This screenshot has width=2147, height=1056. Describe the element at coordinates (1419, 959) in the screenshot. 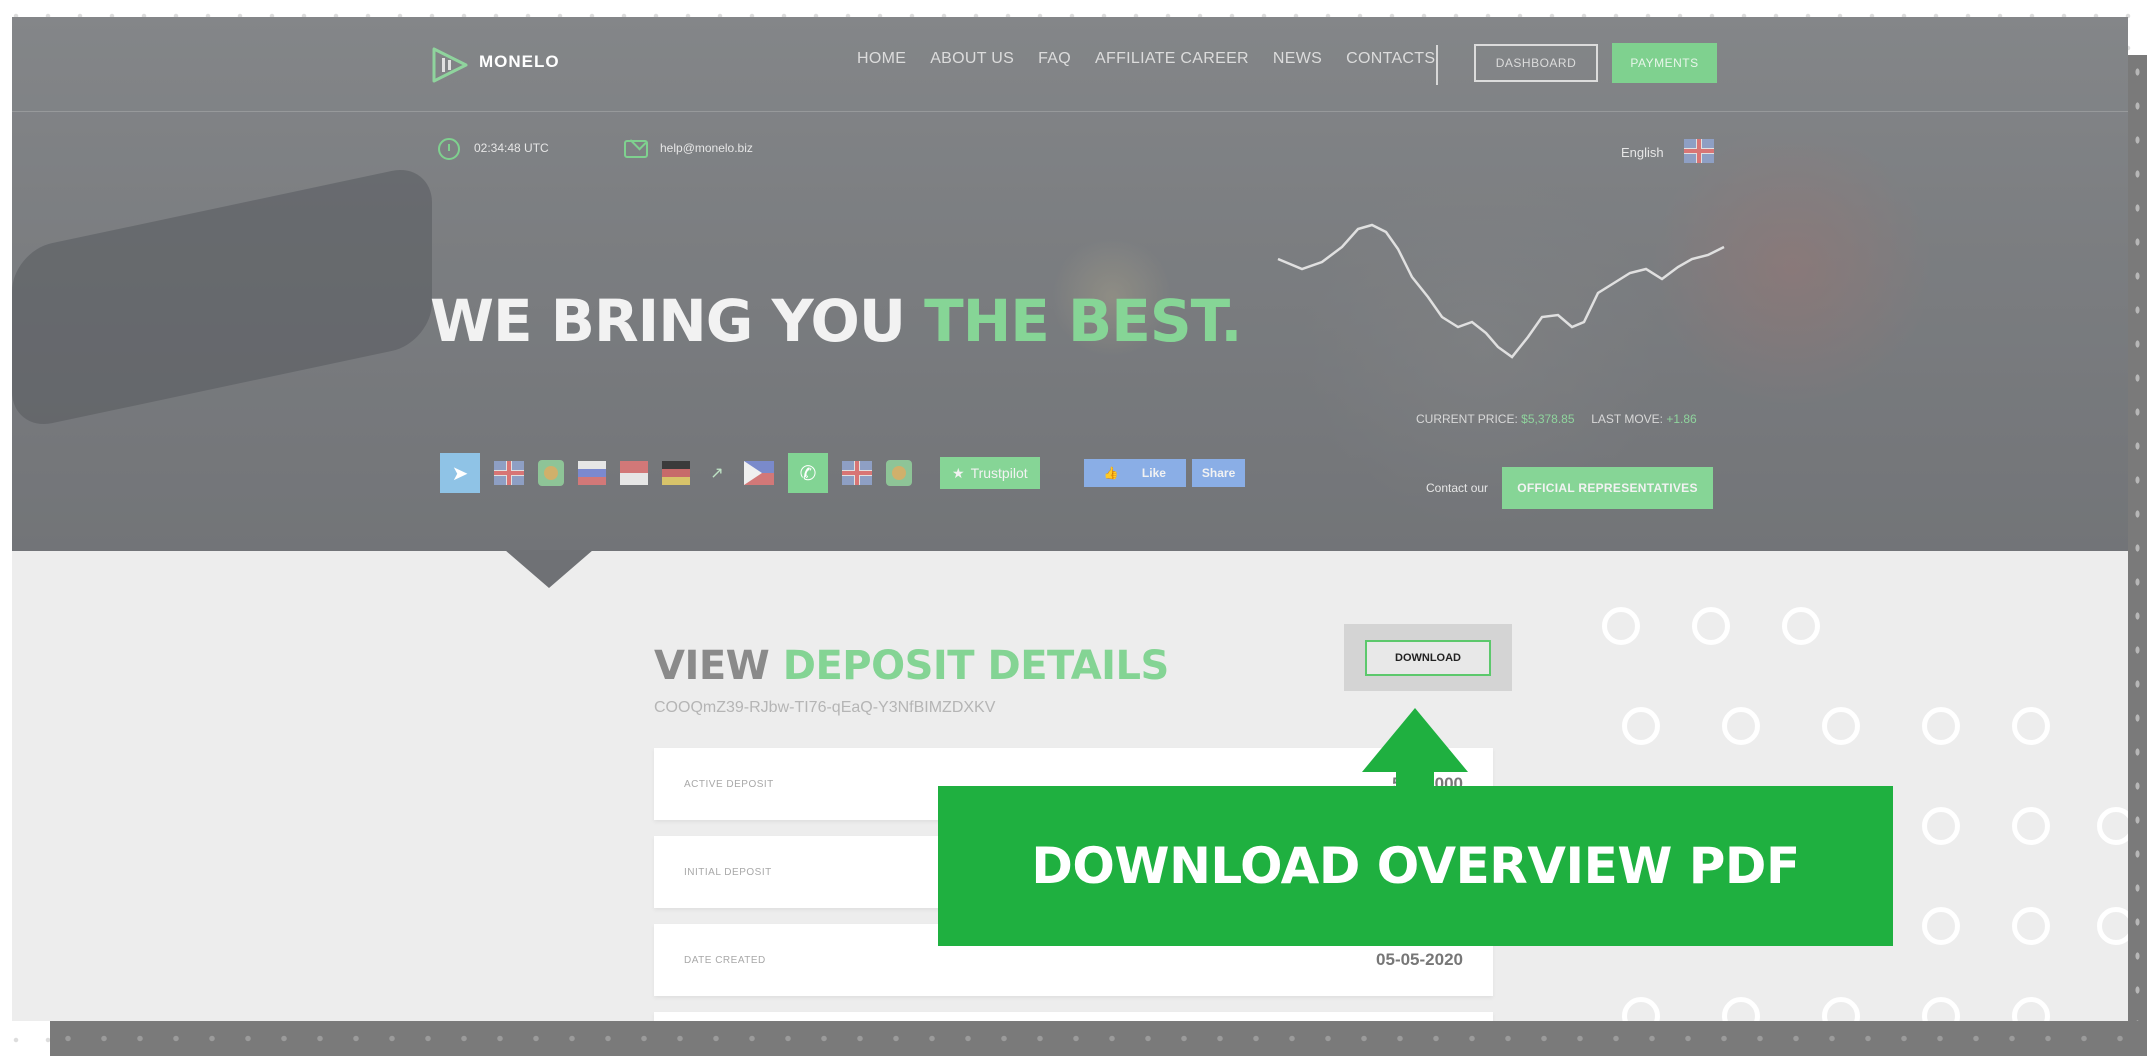

I see `row-value: 05-05-2020` at that location.